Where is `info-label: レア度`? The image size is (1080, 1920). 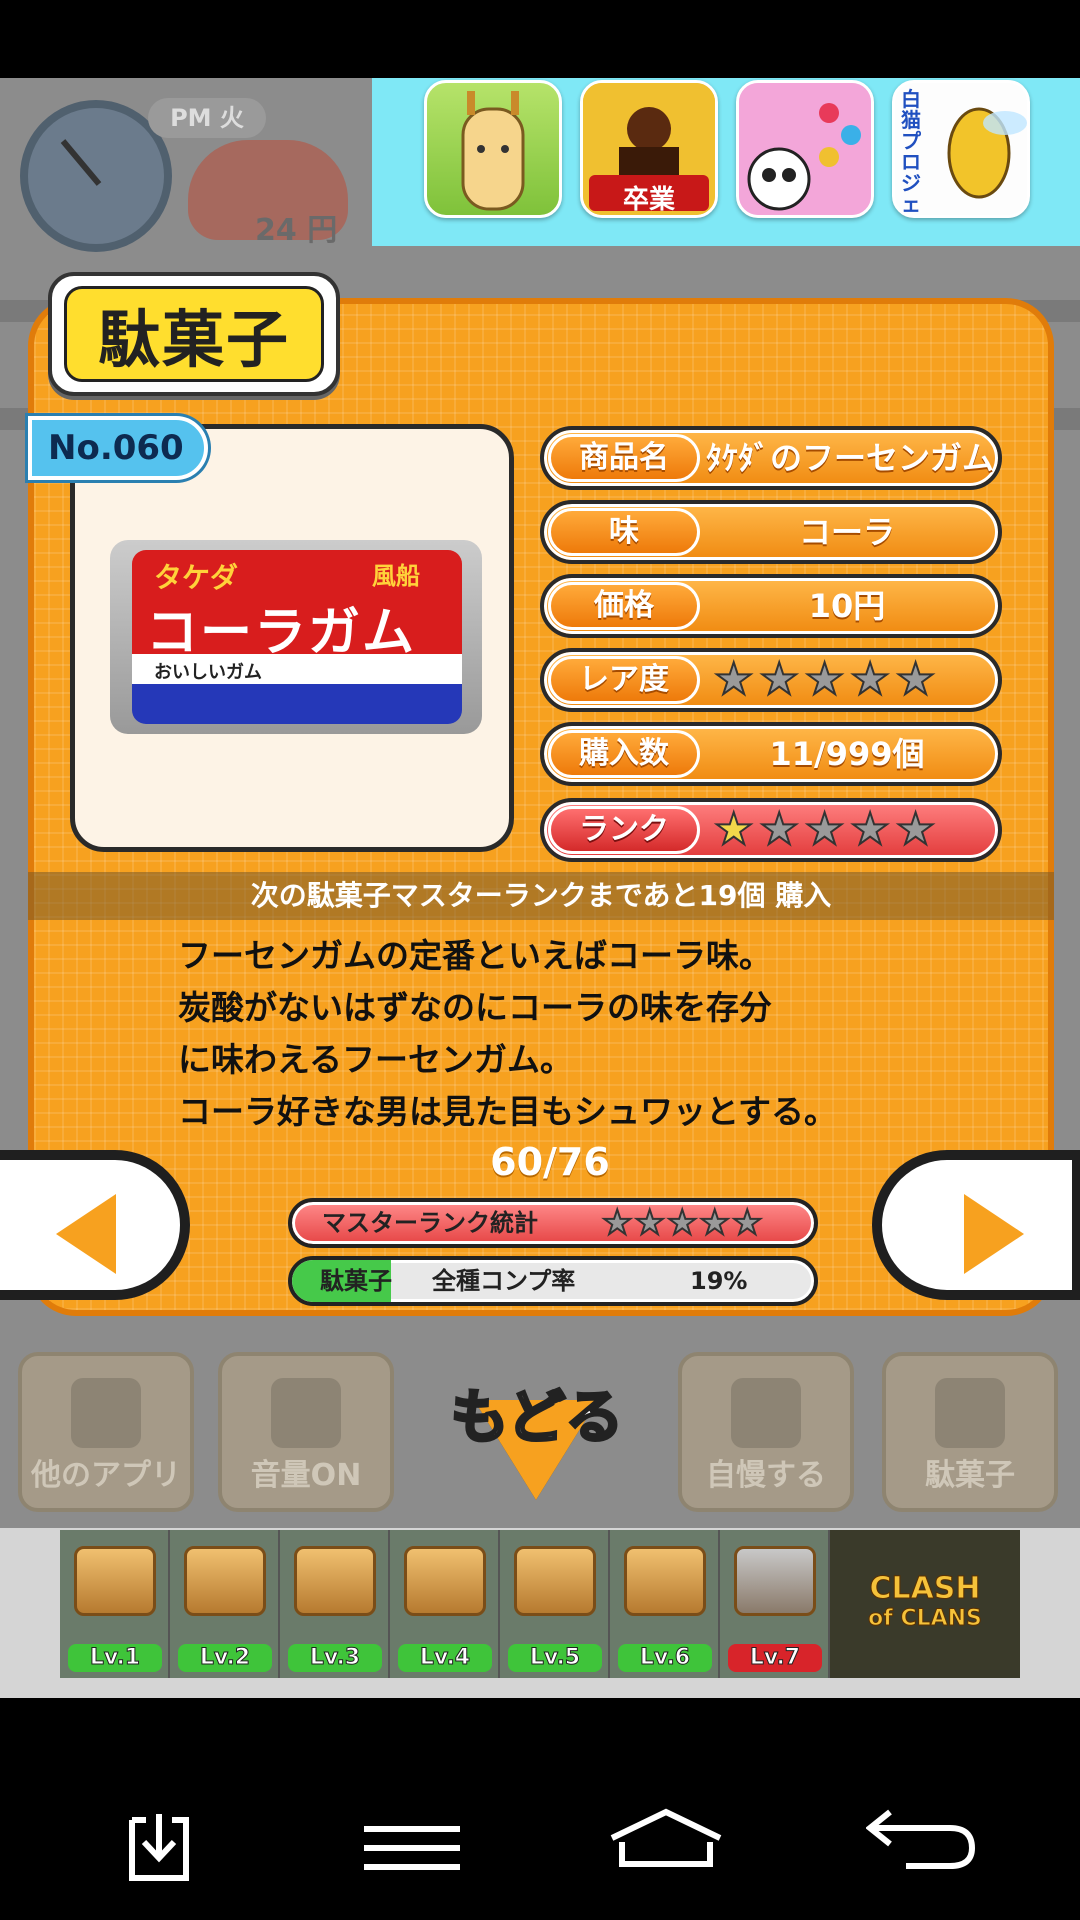 info-label: レア度 is located at coordinates (624, 680).